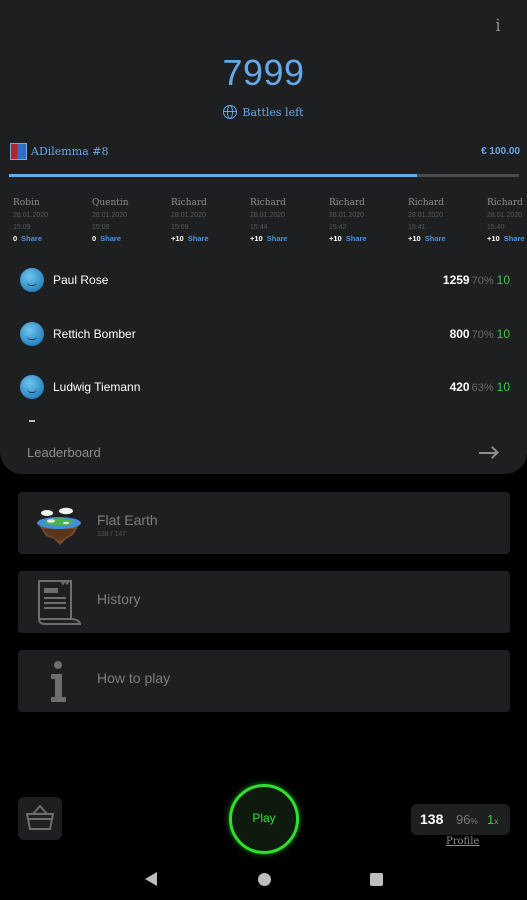 The image size is (527, 900). What do you see at coordinates (59, 526) in the screenshot?
I see `flat-earth-icon` at bounding box center [59, 526].